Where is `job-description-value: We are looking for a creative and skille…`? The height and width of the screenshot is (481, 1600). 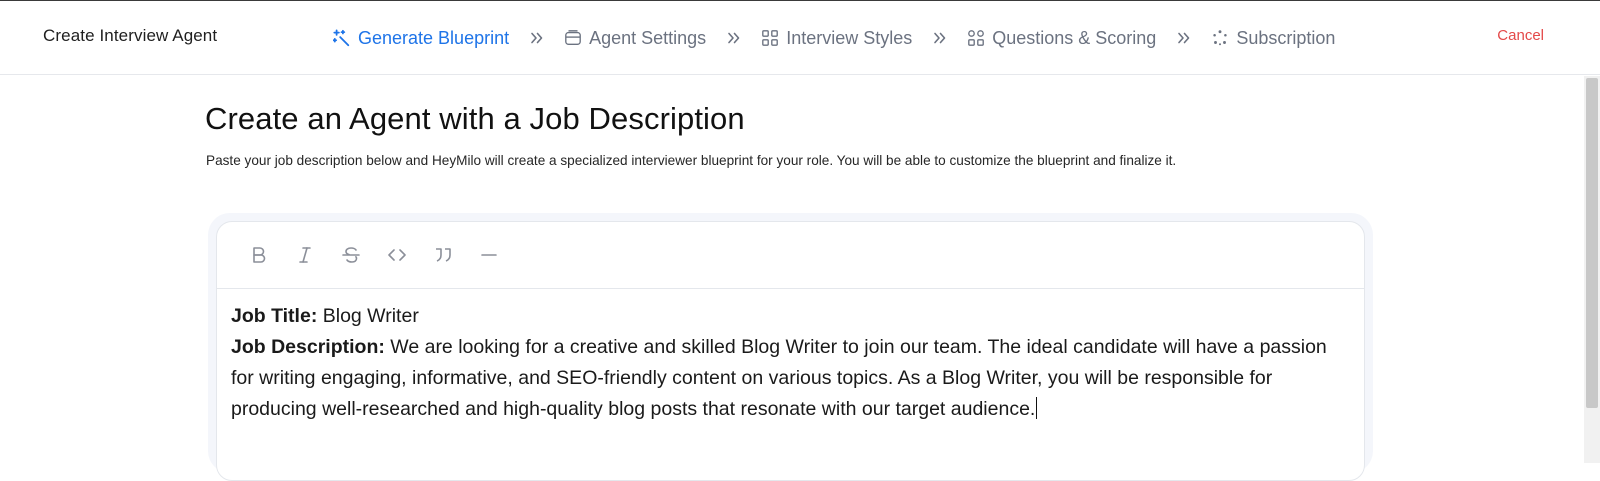 job-description-value: We are looking for a creative and skille… is located at coordinates (779, 378).